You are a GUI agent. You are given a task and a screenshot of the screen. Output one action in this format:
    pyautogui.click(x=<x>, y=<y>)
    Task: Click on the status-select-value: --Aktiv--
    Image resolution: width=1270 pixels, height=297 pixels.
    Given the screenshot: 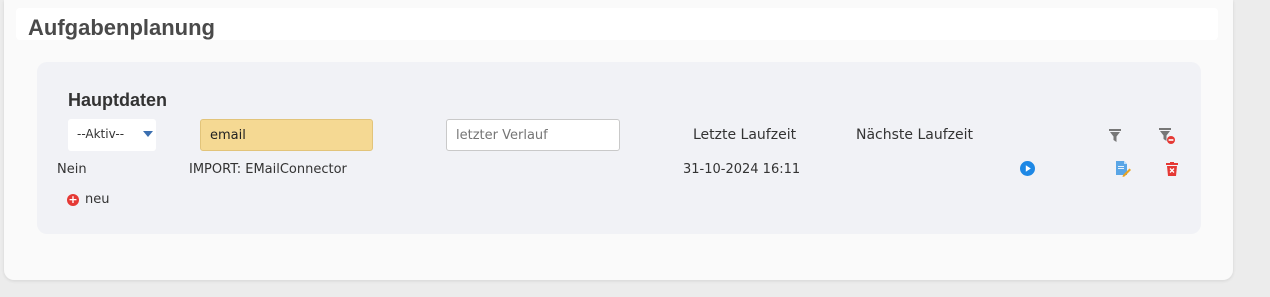 What is the action you would take?
    pyautogui.click(x=101, y=134)
    